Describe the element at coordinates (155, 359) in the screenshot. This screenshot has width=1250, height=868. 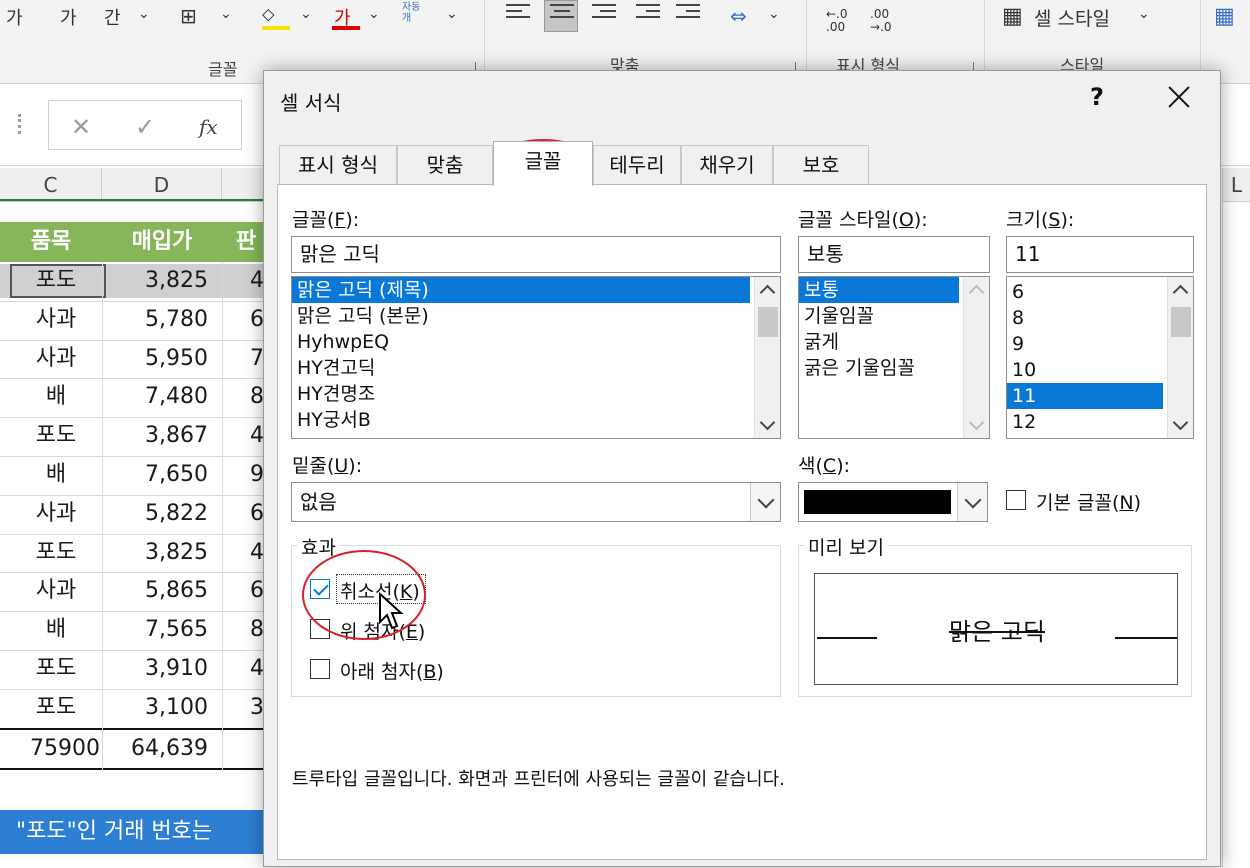
I see `cell-price: 5,950` at that location.